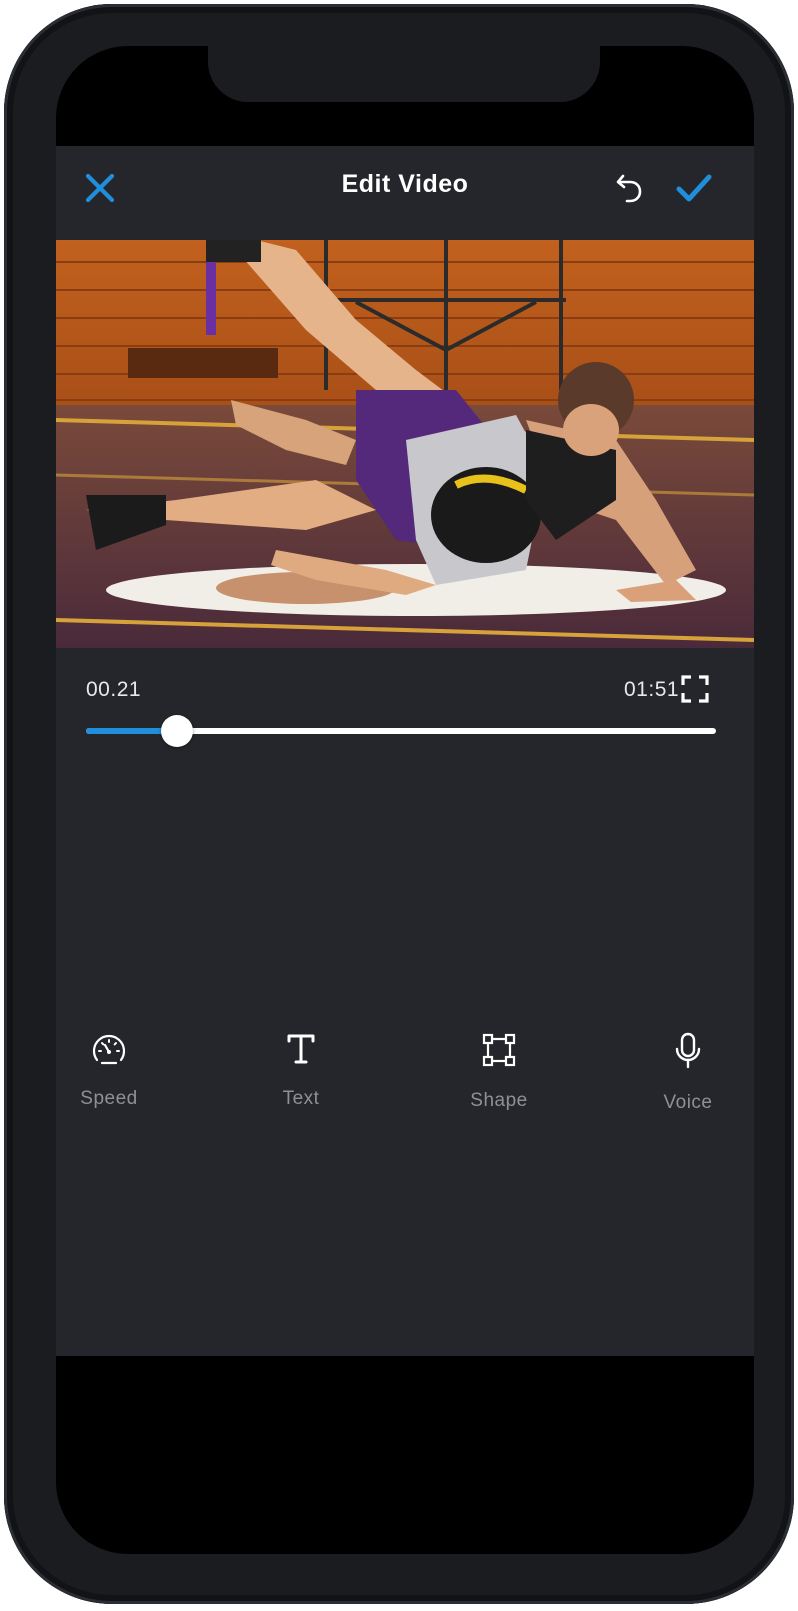 The width and height of the screenshot is (798, 1611). Describe the element at coordinates (405, 1081) in the screenshot. I see `tool-bar: Speed Text Shape Voice` at that location.